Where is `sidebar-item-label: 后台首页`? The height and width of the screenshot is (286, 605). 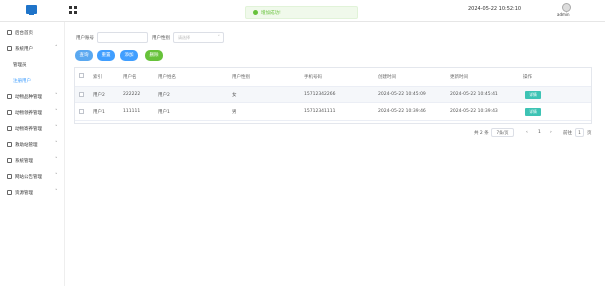 sidebar-item-label: 后台首页 is located at coordinates (24, 33).